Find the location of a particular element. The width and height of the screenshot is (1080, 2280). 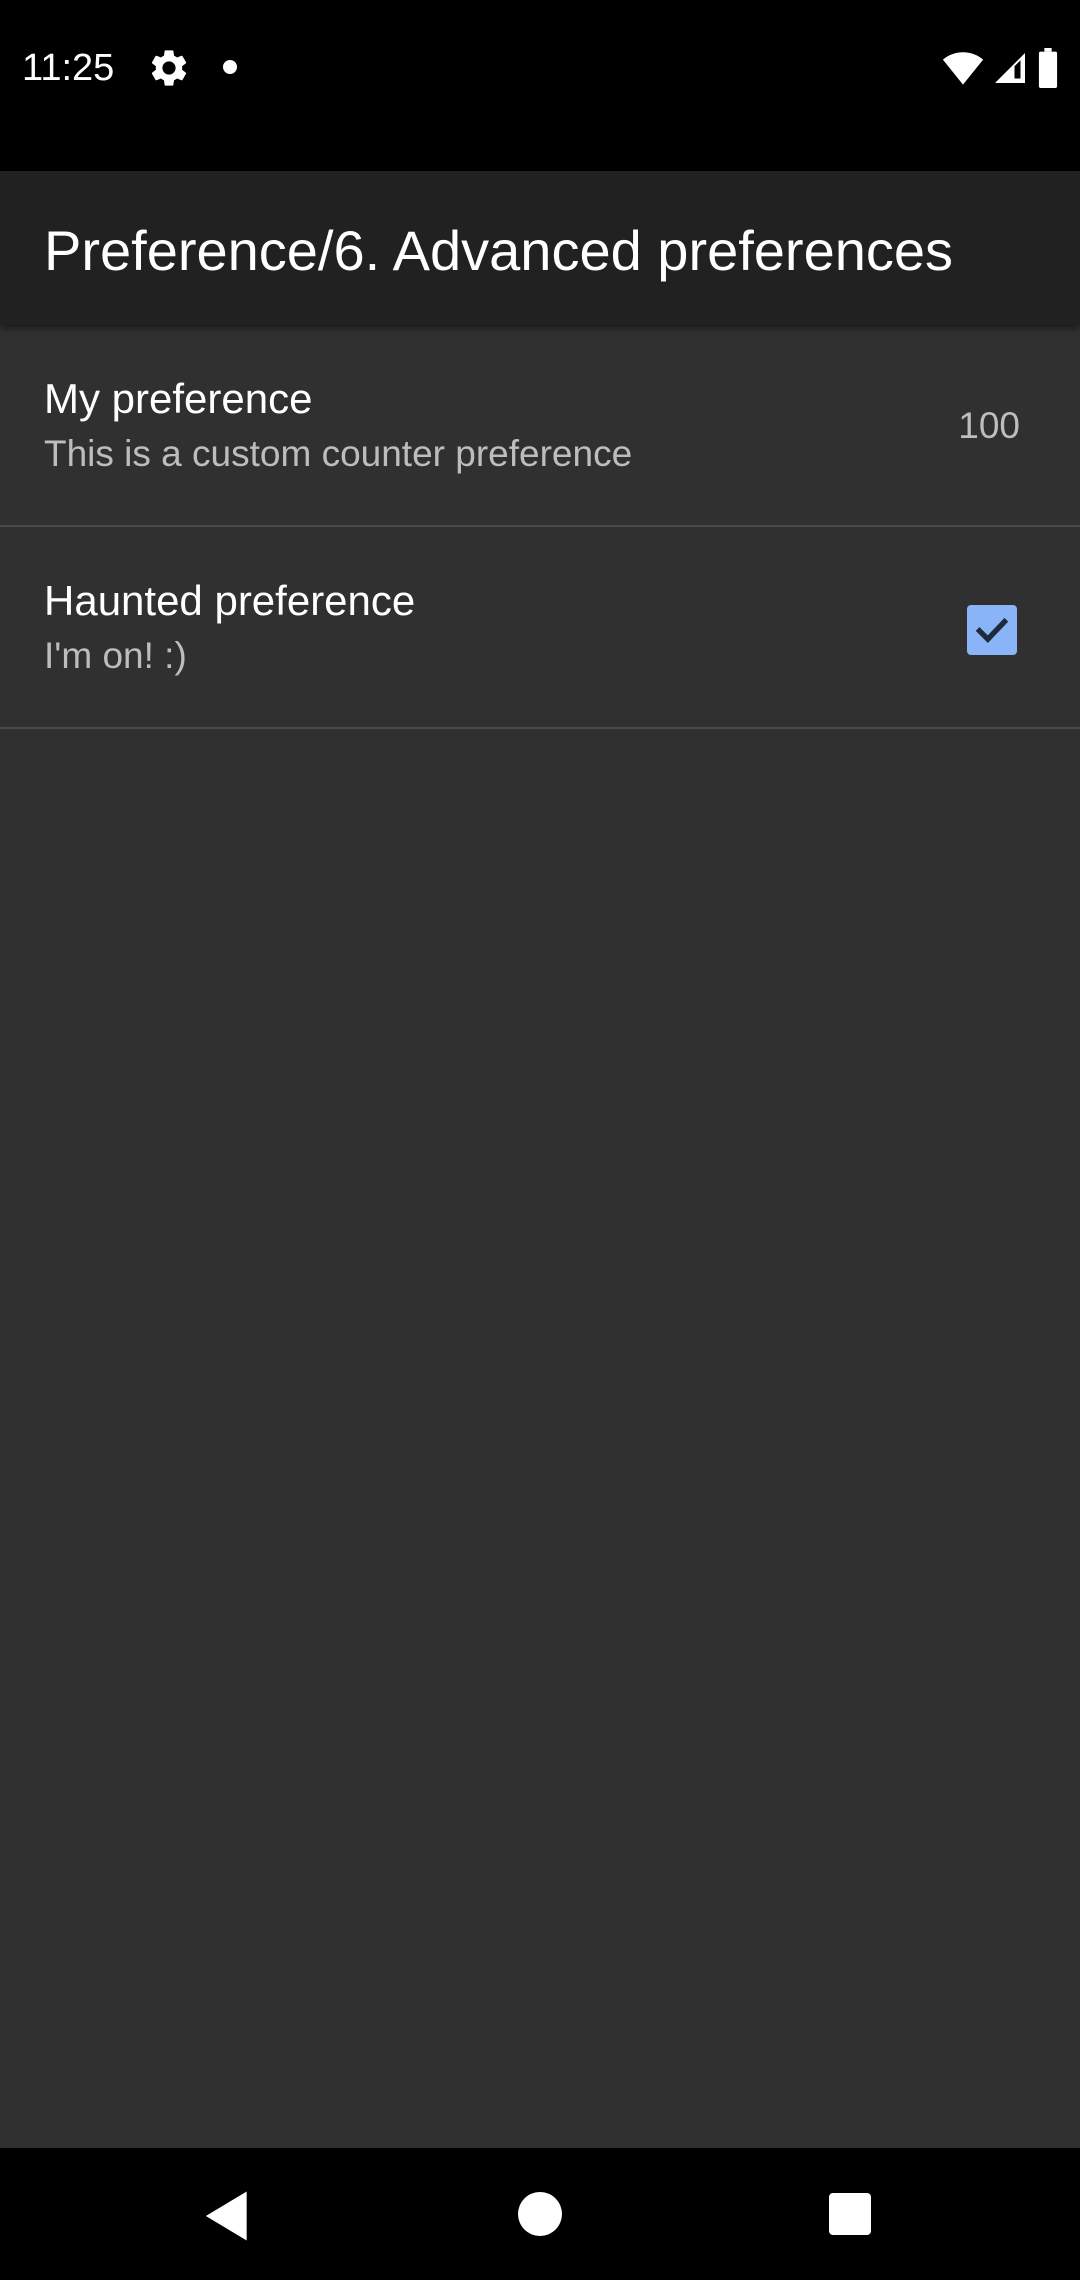

settings-gear-icon is located at coordinates (169, 68).